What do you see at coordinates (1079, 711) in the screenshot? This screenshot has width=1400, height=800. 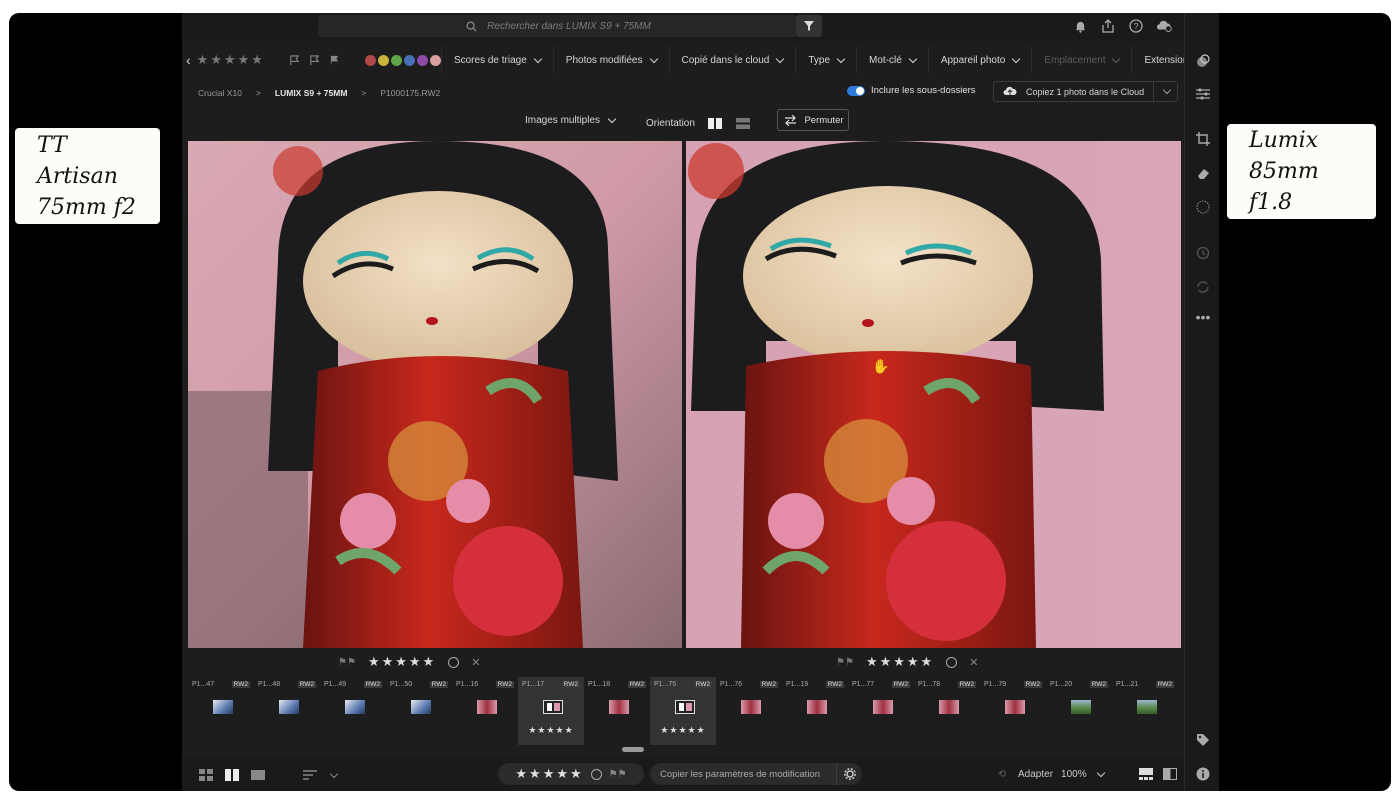 I see `filmstrip-item: P1...20 RW2` at bounding box center [1079, 711].